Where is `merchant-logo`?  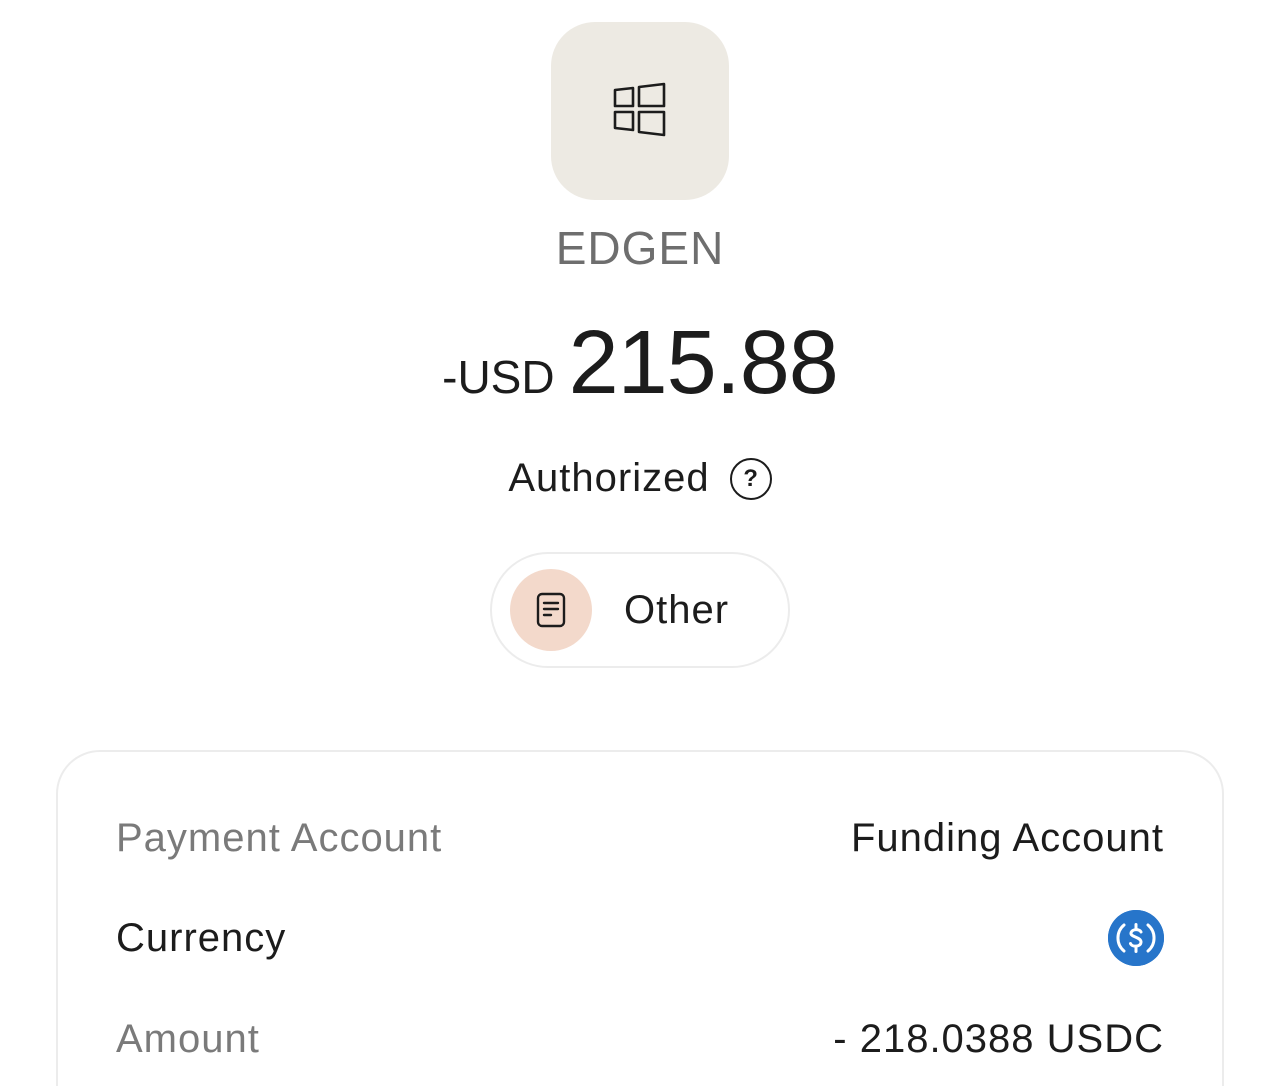 merchant-logo is located at coordinates (640, 111).